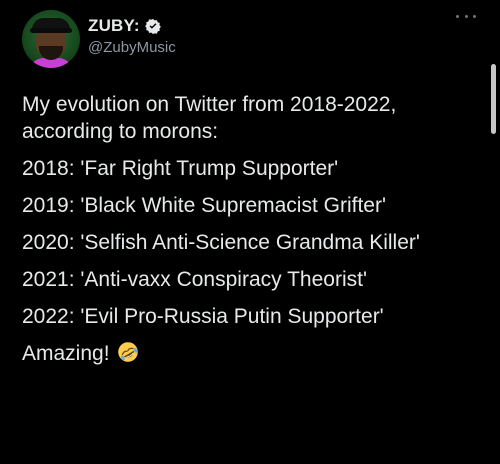  I want to click on tweet-line: 2018: 'Far Right Trump Supporter', so click(180, 168).